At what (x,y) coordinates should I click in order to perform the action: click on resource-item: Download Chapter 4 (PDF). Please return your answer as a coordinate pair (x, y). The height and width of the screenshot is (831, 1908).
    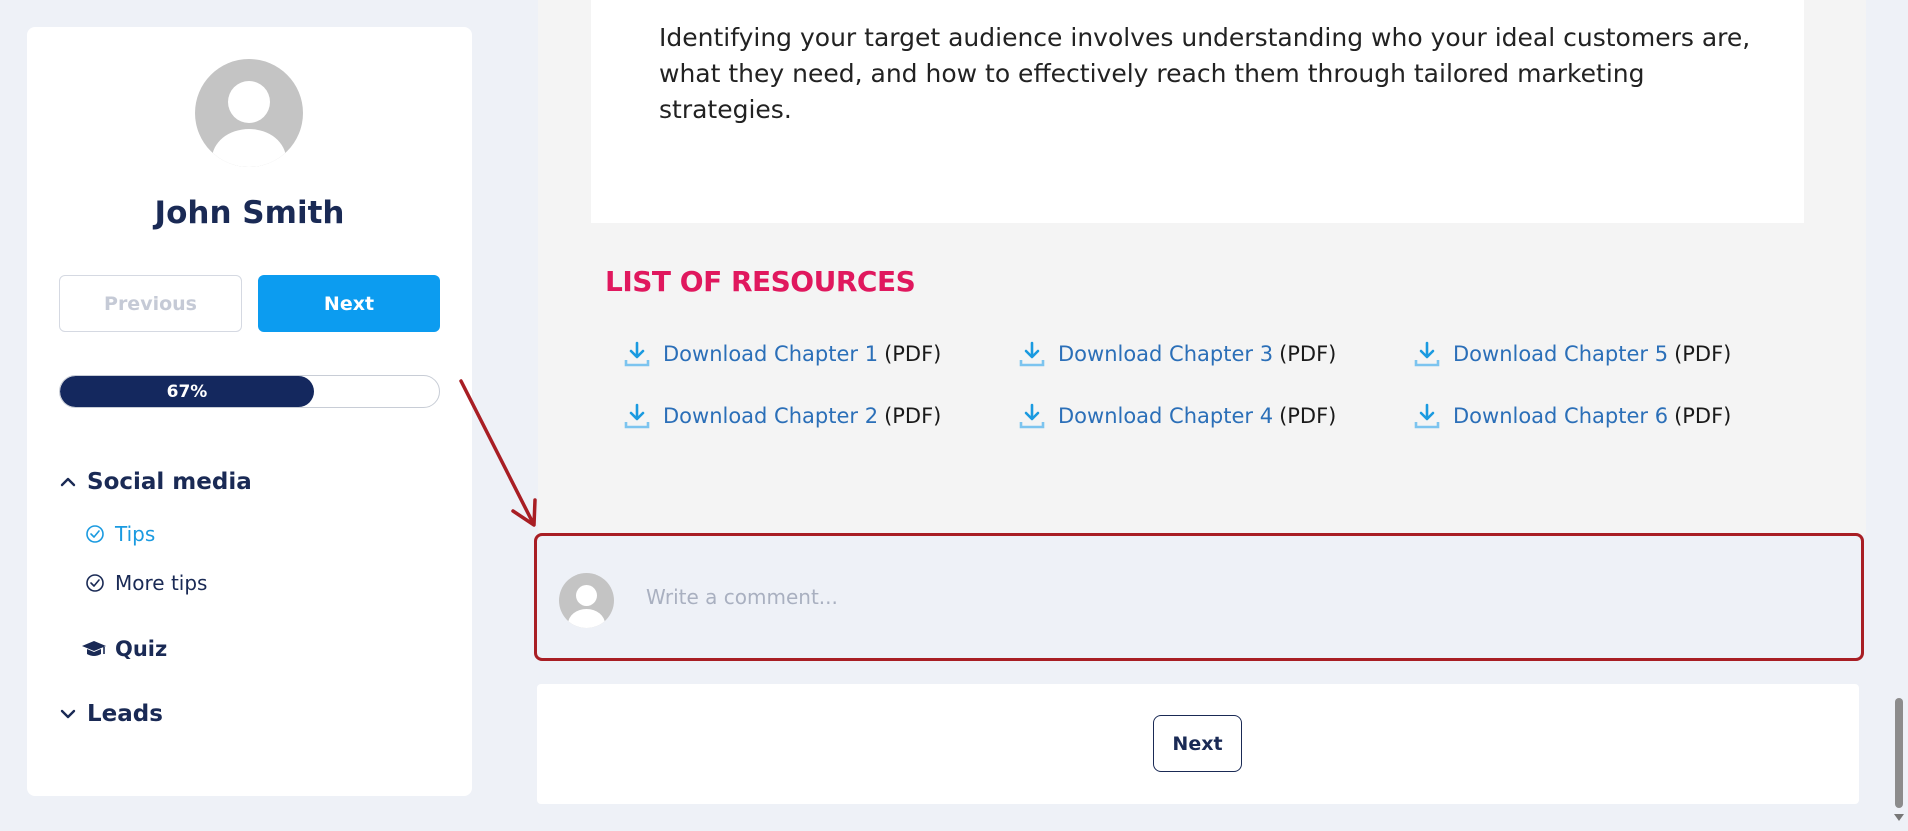
    Looking at the image, I should click on (1177, 416).